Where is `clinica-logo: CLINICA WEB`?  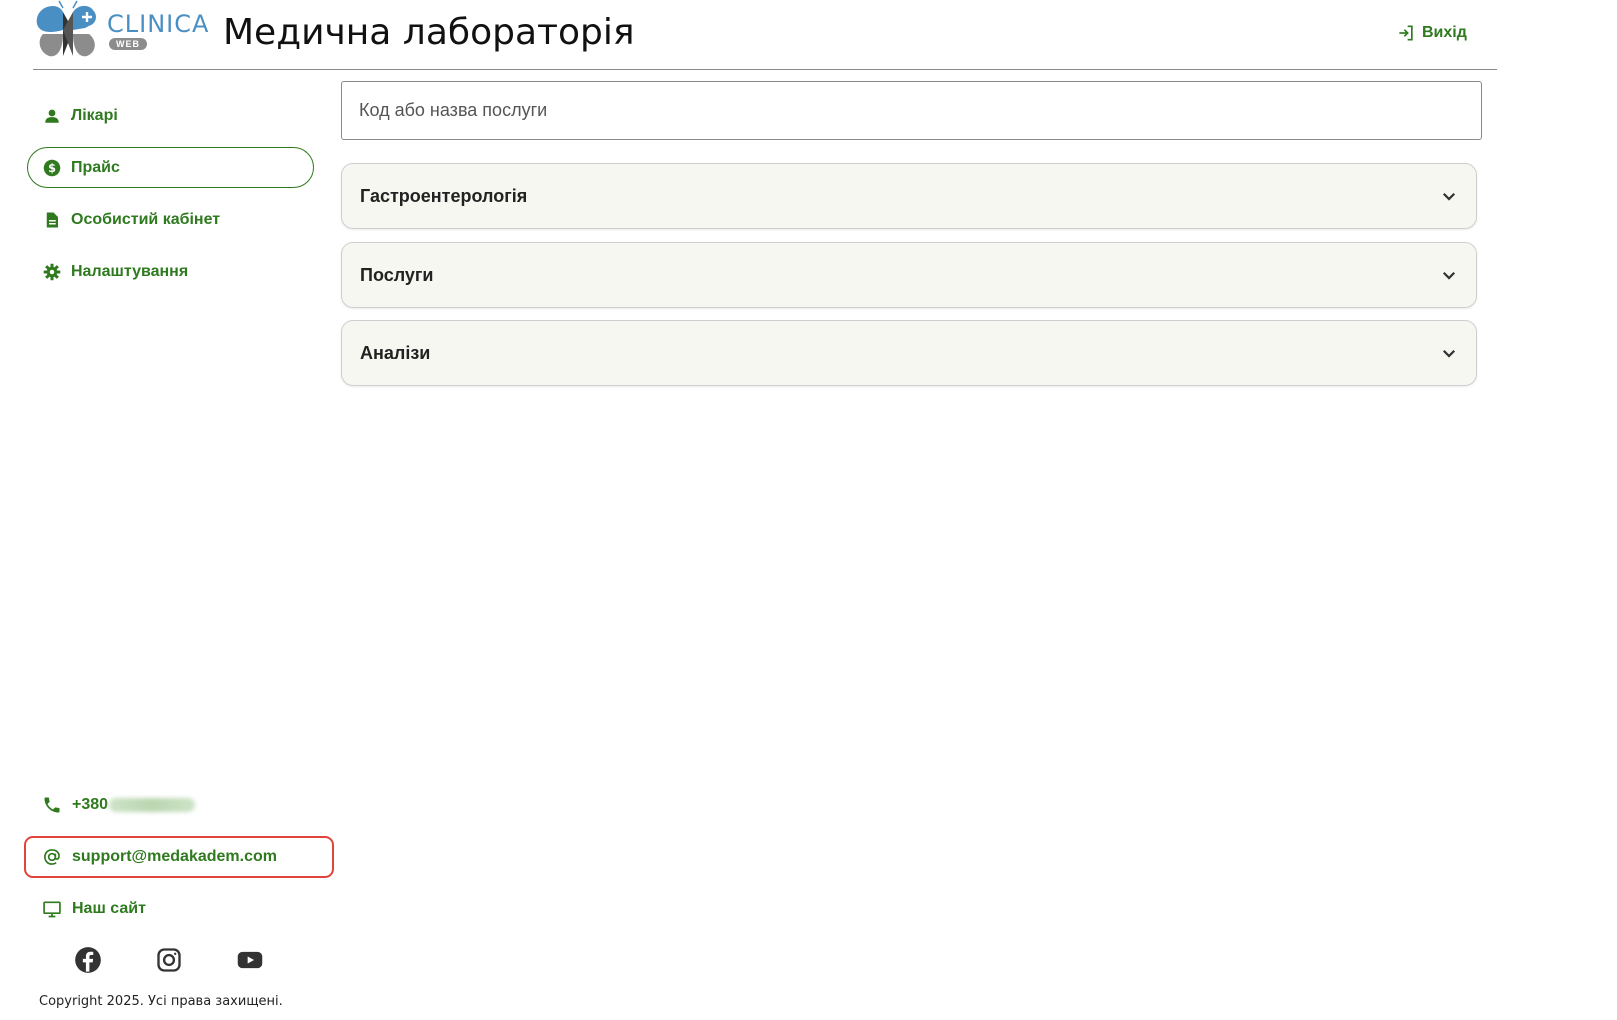 clinica-logo: CLINICA WEB is located at coordinates (120, 31).